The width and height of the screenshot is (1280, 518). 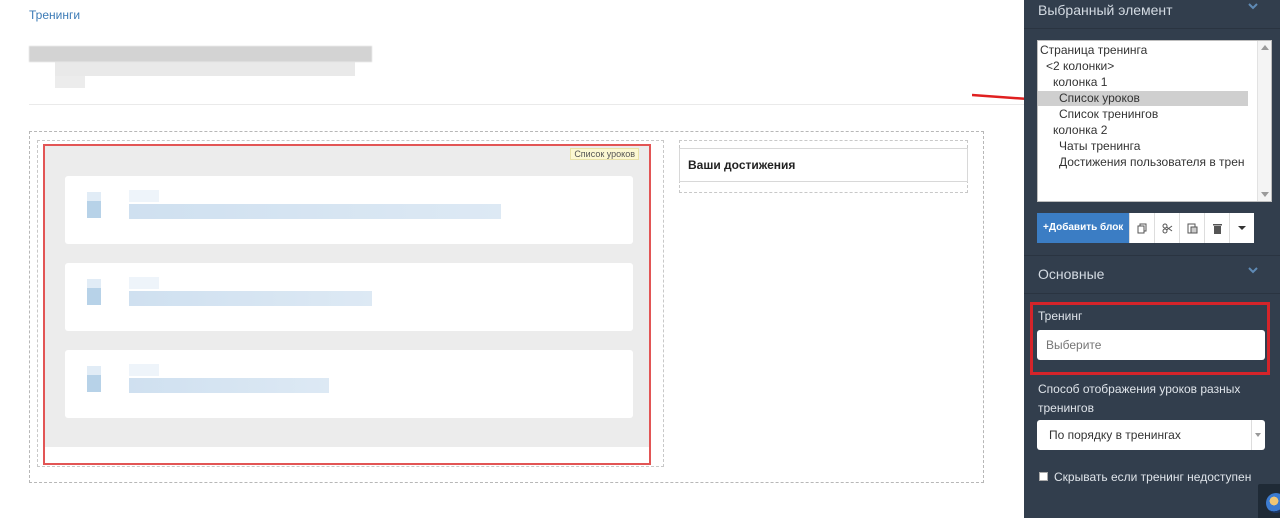 I want to click on cut-icon, so click(x=1167, y=228).